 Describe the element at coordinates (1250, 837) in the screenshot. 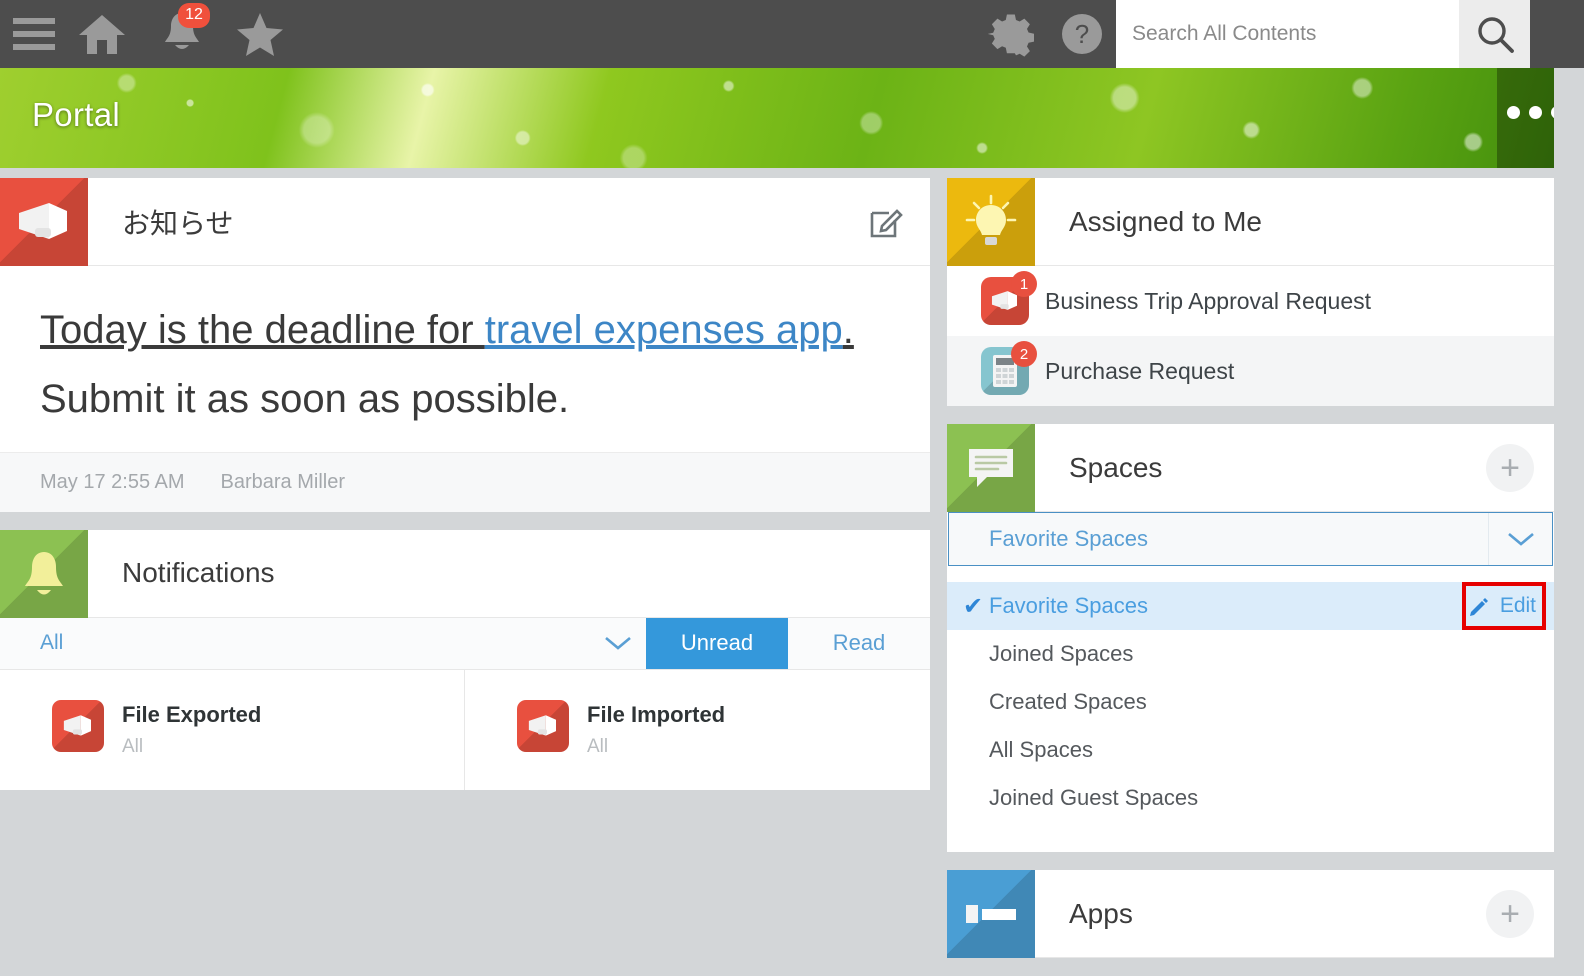

I see `dropdown-bottom-padding` at that location.